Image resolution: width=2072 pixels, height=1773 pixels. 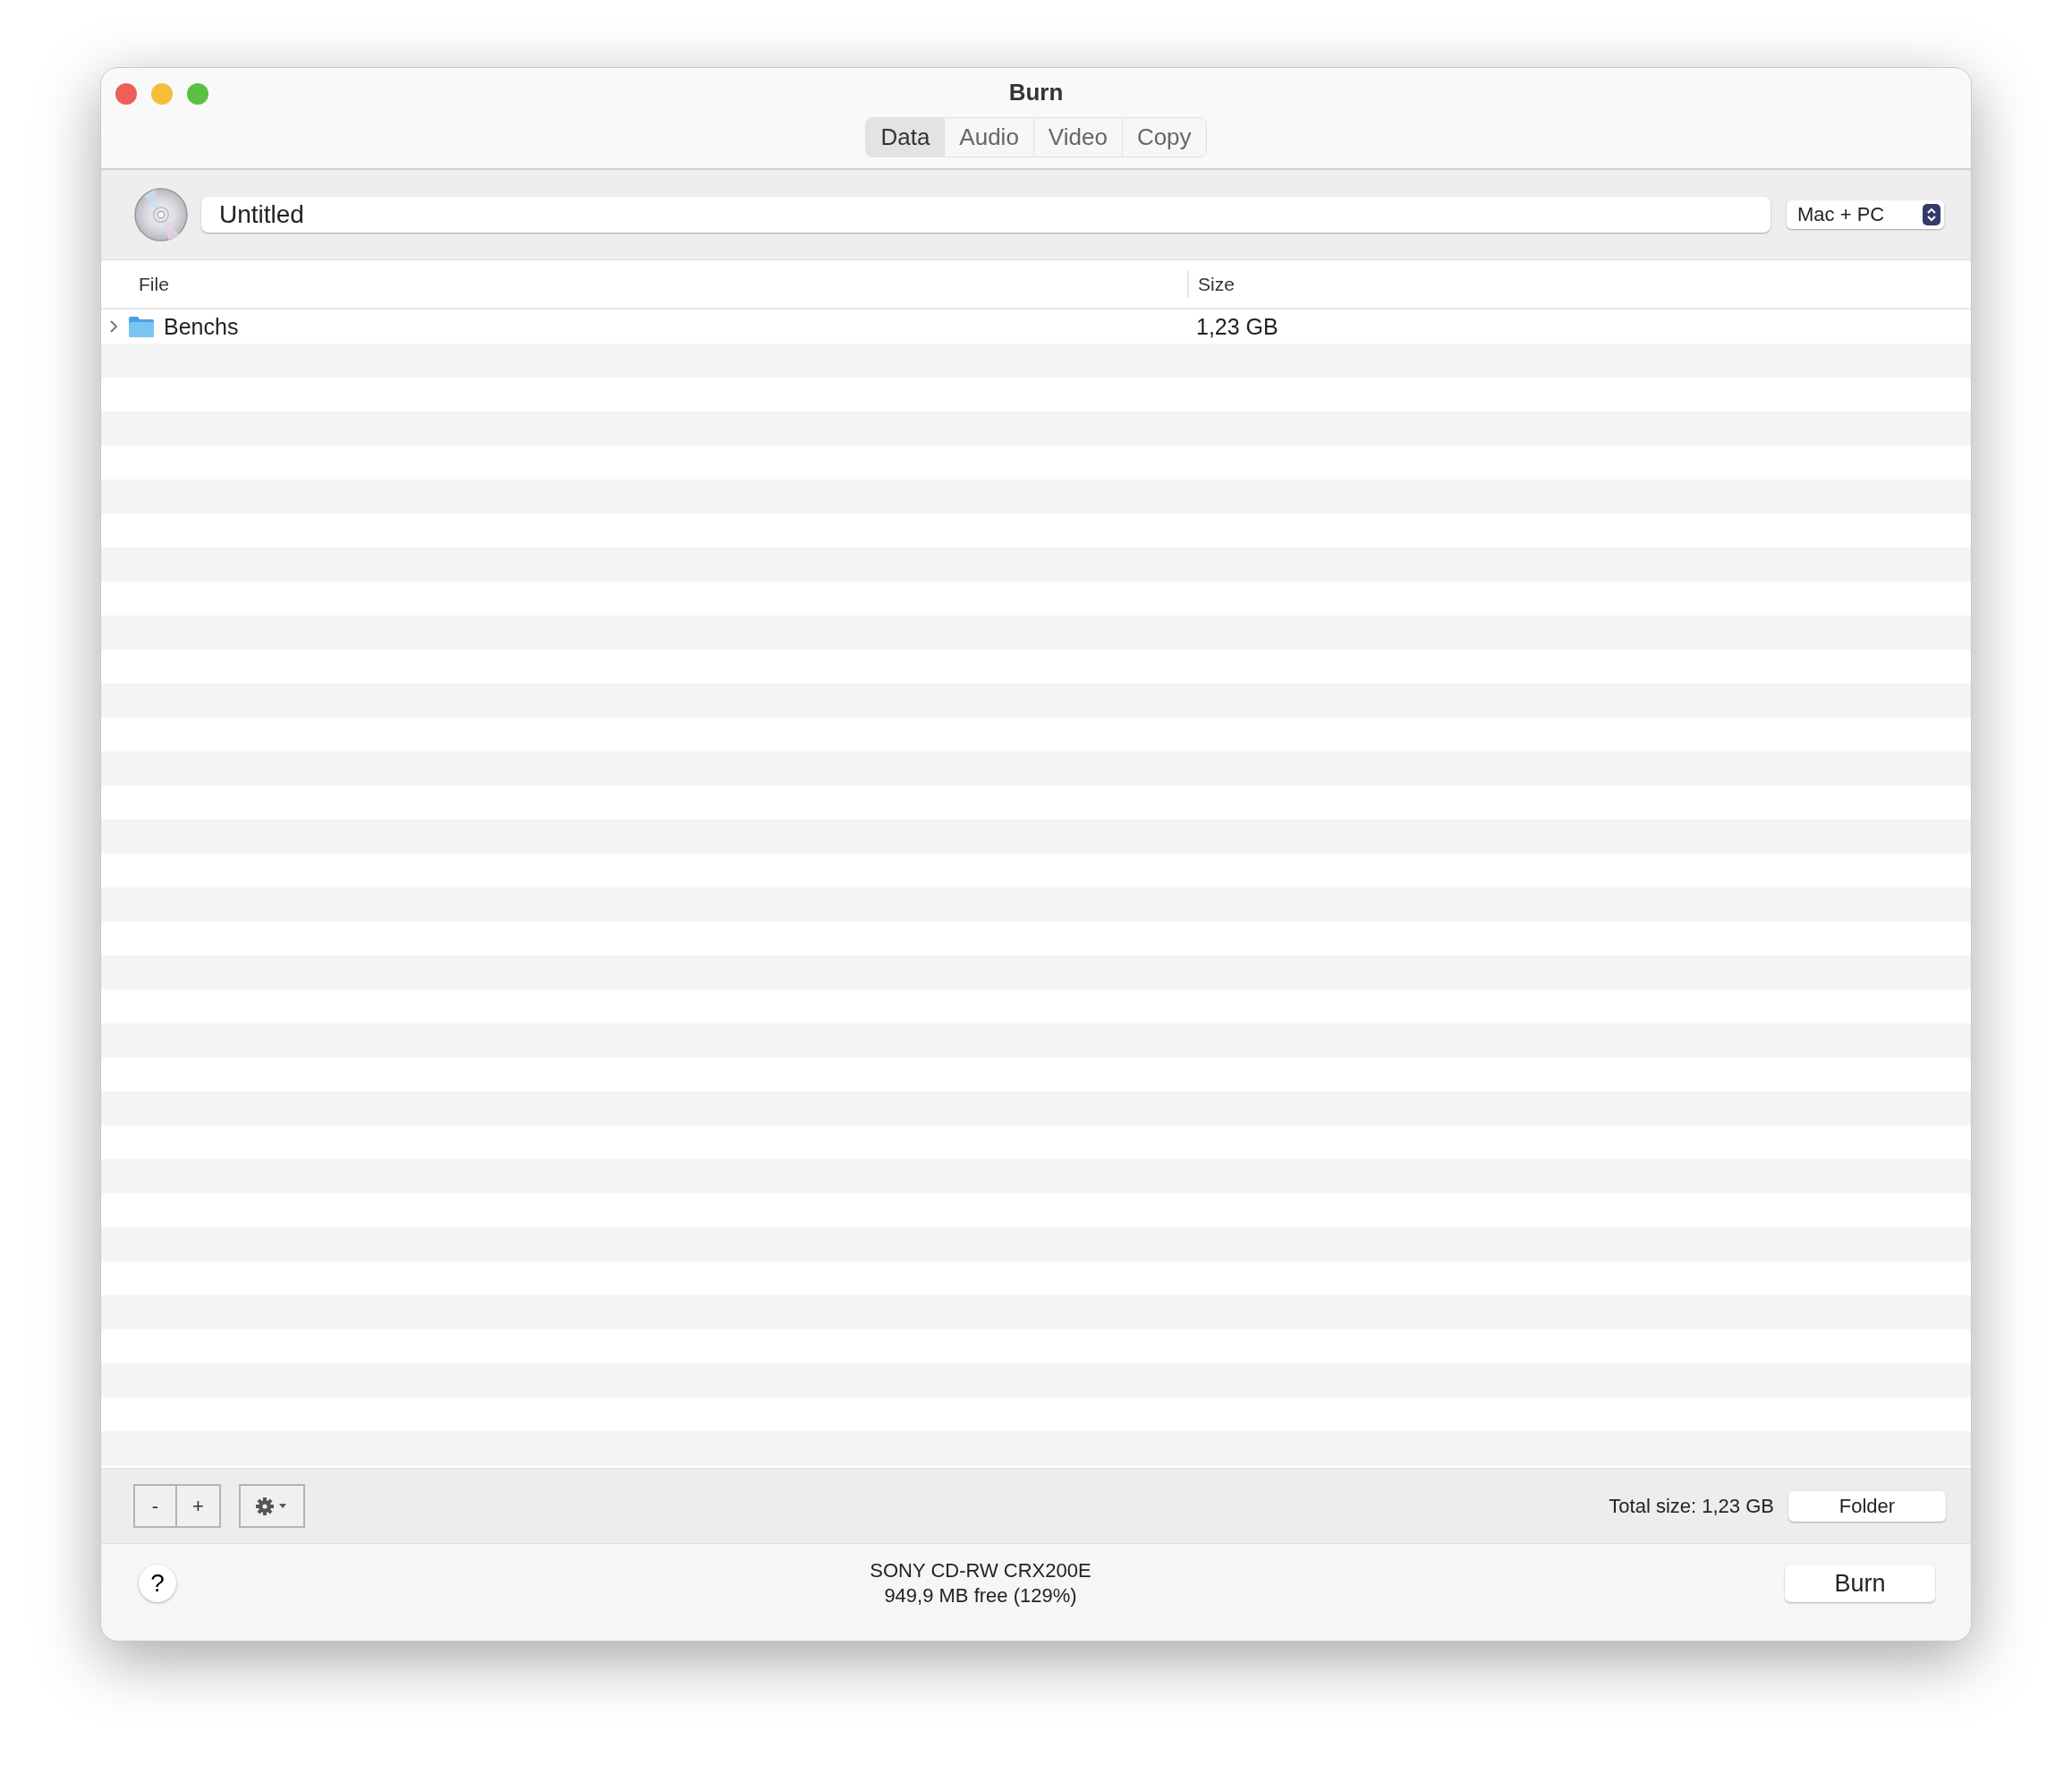 I want to click on column-header: File, so click(x=644, y=284).